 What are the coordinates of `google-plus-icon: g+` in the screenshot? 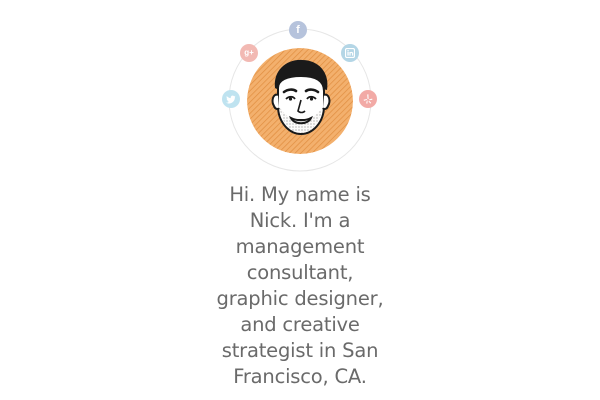 It's located at (249, 52).